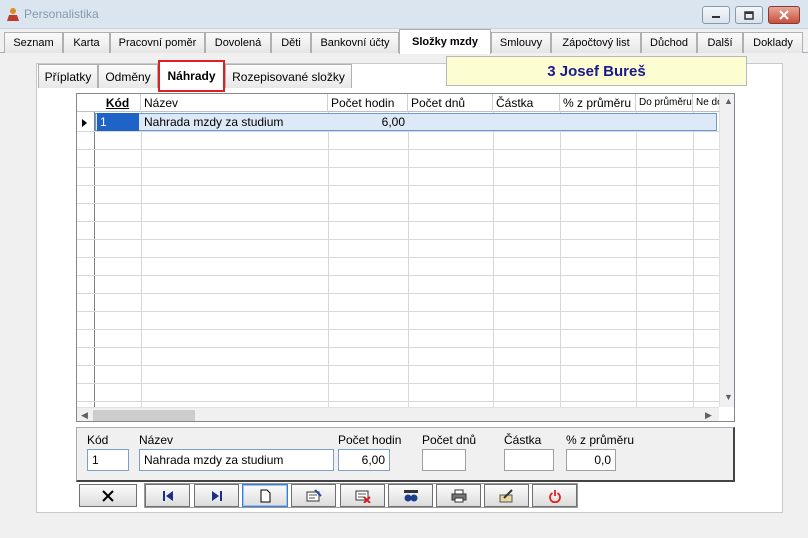  What do you see at coordinates (368, 122) in the screenshot?
I see `cell-pocet-hodin: 6,00` at bounding box center [368, 122].